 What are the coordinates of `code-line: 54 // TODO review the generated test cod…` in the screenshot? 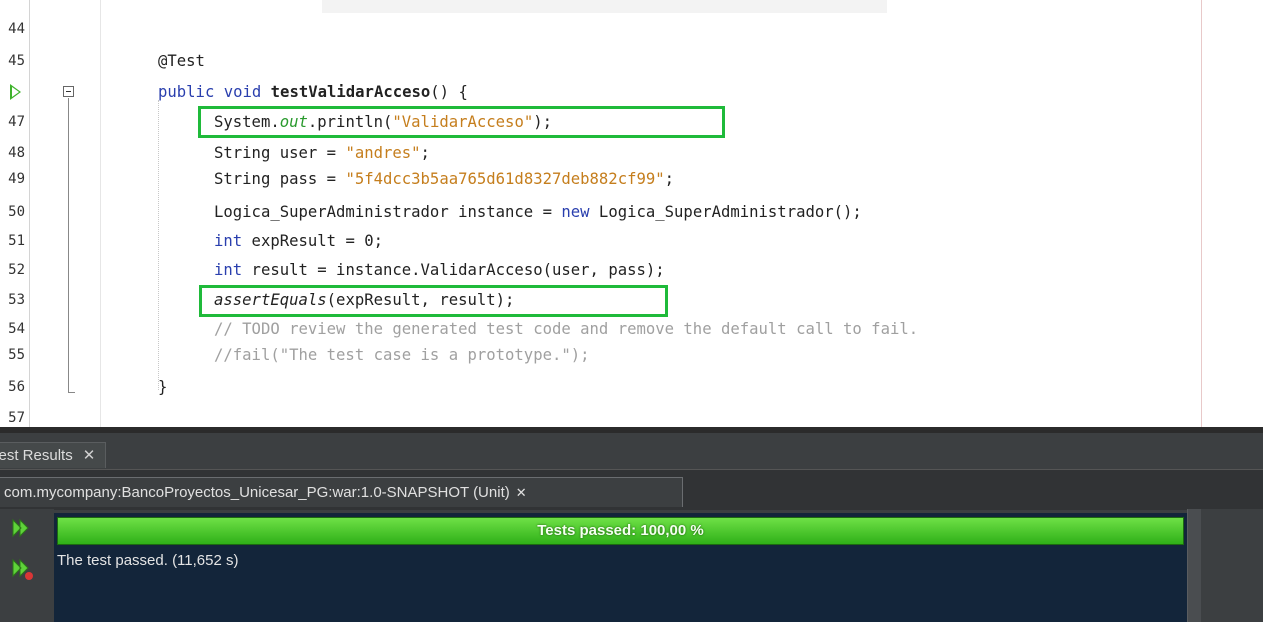 It's located at (631, 329).